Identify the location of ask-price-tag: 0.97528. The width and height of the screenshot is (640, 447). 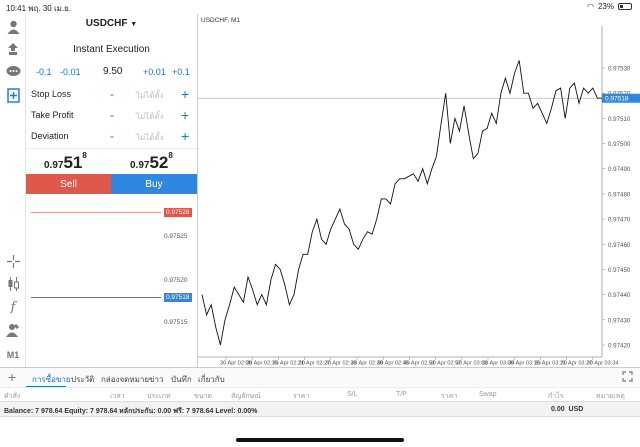
(178, 212).